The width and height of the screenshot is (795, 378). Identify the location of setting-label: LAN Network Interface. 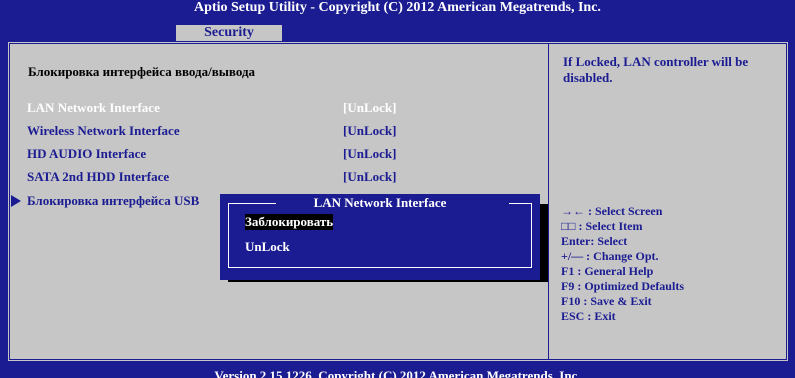
(93, 107).